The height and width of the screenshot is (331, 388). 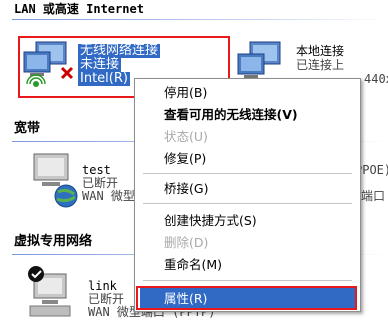 I want to click on test-connection-extra2: 端口, so click(x=373, y=196).